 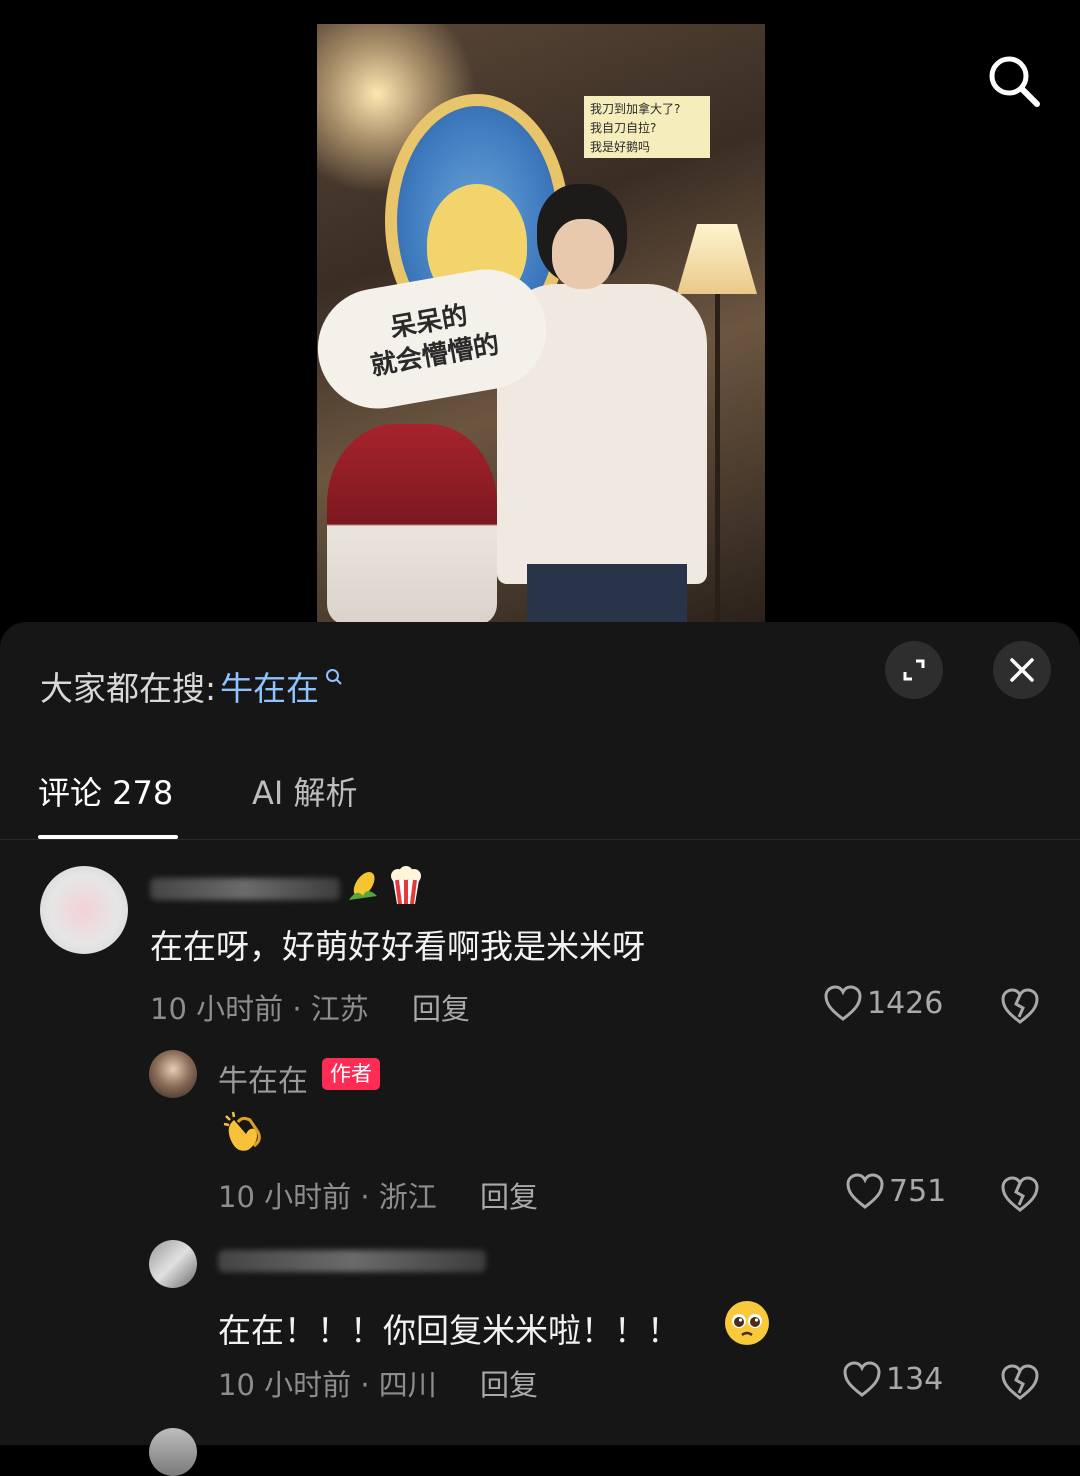 I want to click on reply-meta: 10 小时前 · 四川, so click(x=327, y=1385).